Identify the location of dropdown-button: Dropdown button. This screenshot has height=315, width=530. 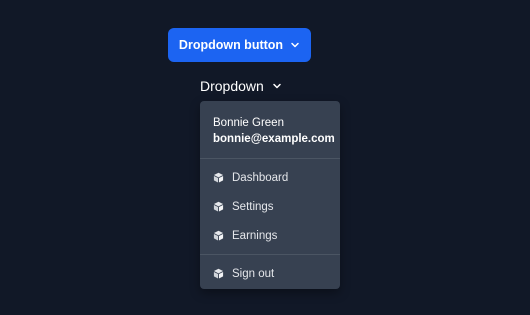
(239, 45).